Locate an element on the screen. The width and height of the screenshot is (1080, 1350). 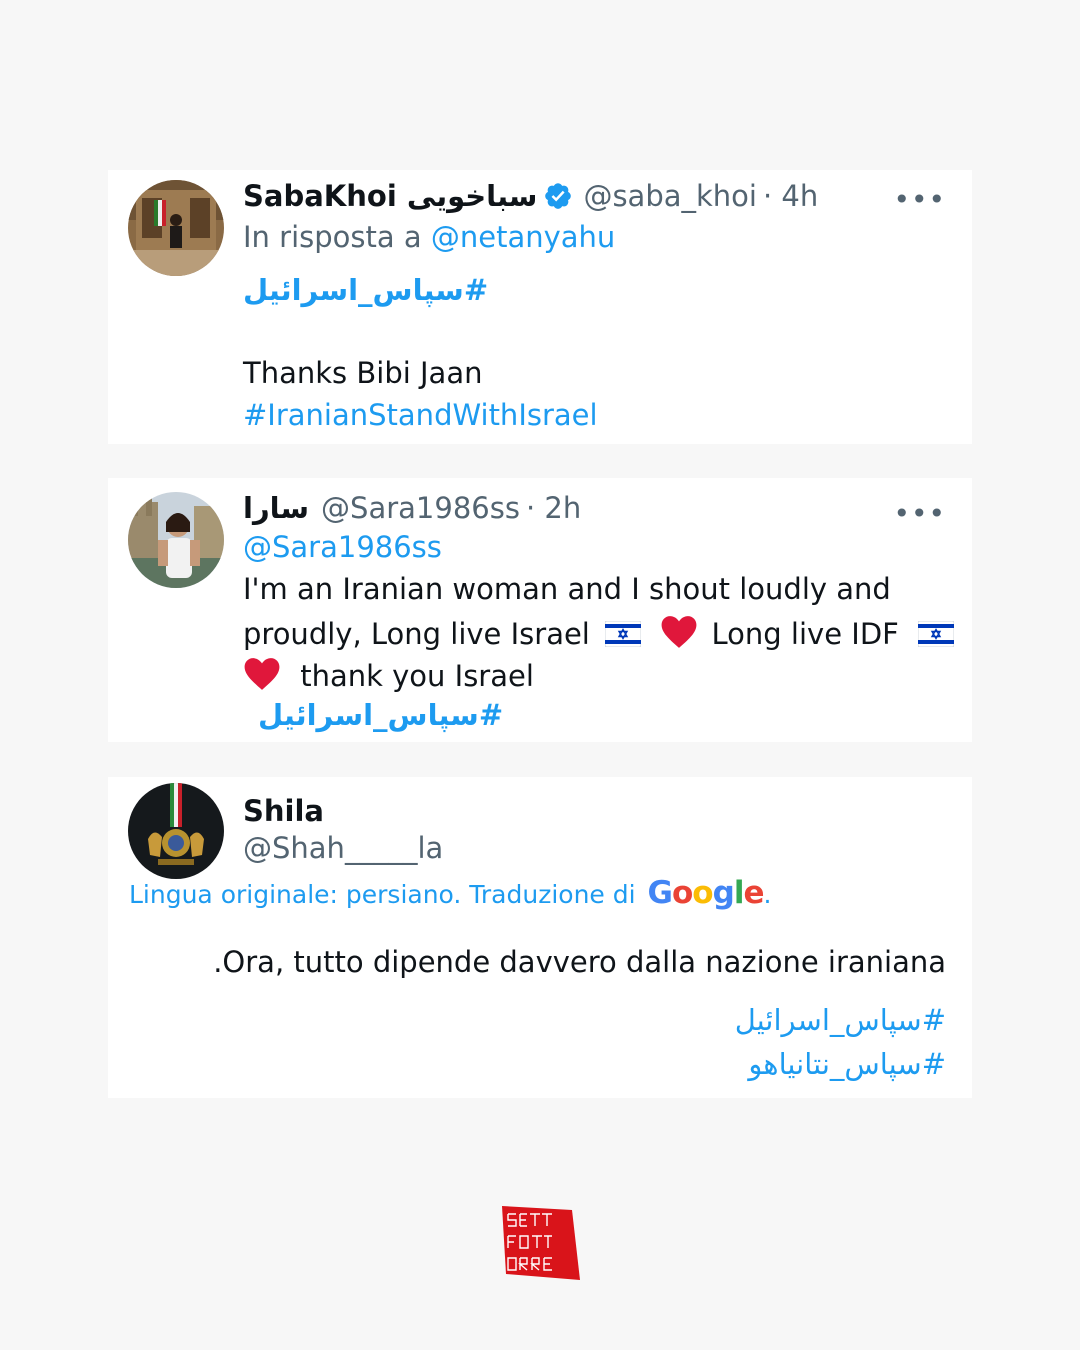
display-name: سارا is located at coordinates (276, 508).